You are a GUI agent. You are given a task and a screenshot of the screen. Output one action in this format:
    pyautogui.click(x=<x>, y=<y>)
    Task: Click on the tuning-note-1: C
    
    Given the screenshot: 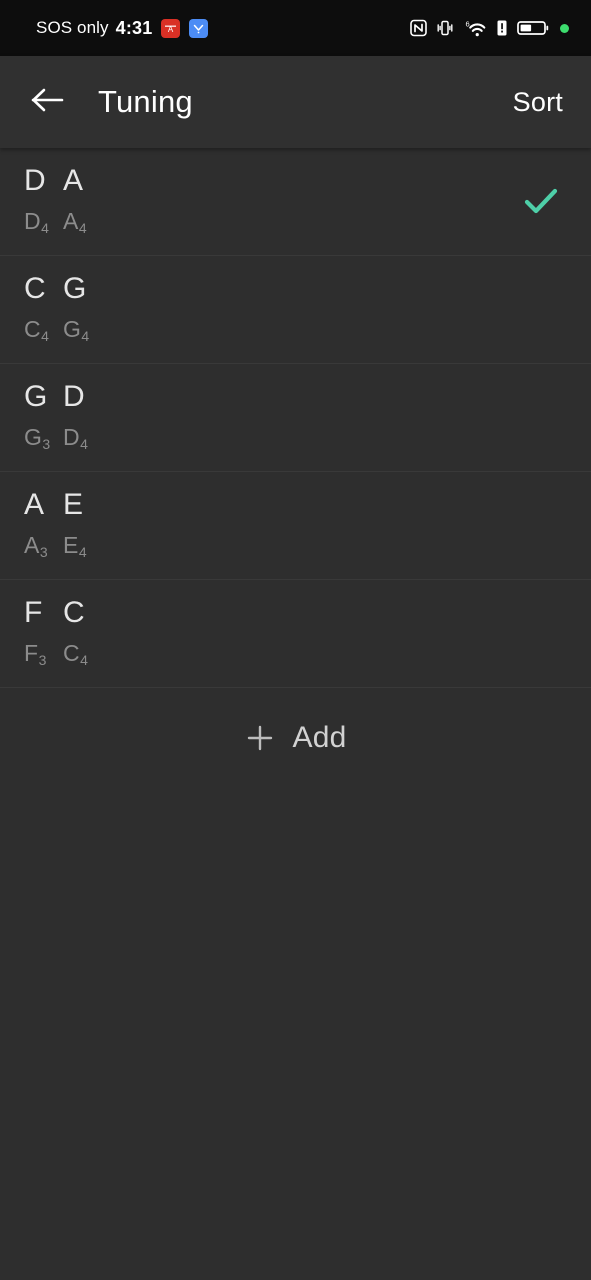 What is the action you would take?
    pyautogui.click(x=74, y=612)
    